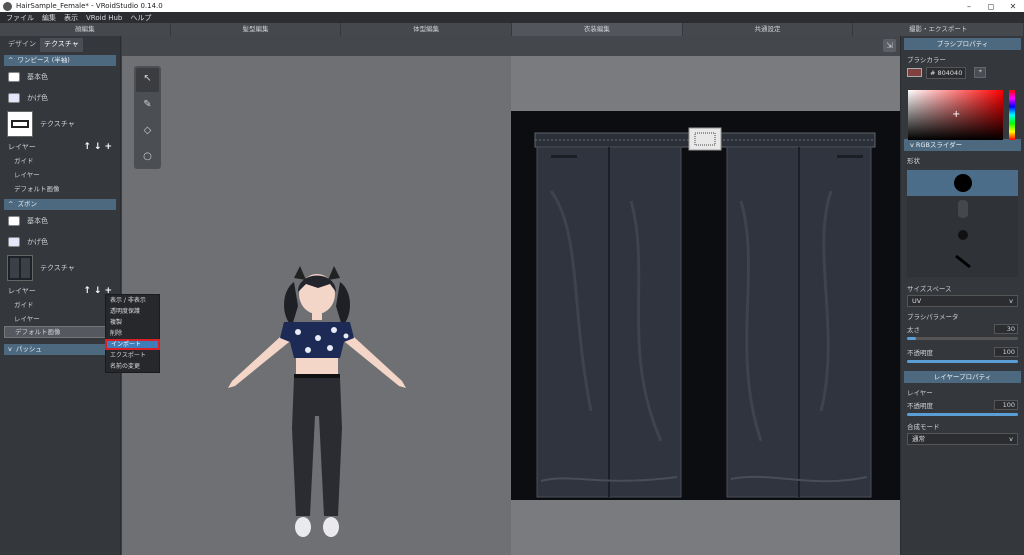 Image resolution: width=1024 pixels, height=555 pixels. What do you see at coordinates (132, 355) in the screenshot?
I see `menu-item-export: エクスポート` at bounding box center [132, 355].